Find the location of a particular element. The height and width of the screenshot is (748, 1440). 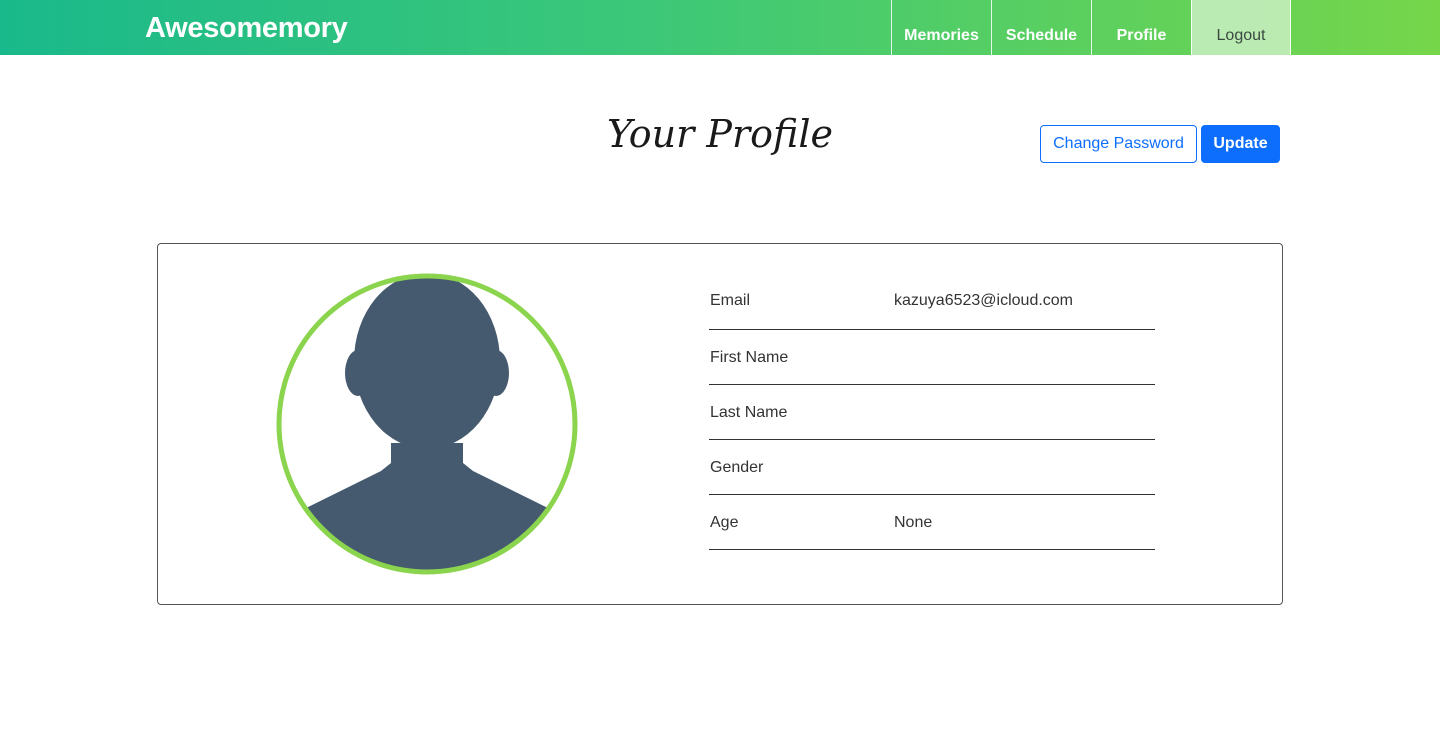

field-row-first-name: First Name is located at coordinates (932, 357).